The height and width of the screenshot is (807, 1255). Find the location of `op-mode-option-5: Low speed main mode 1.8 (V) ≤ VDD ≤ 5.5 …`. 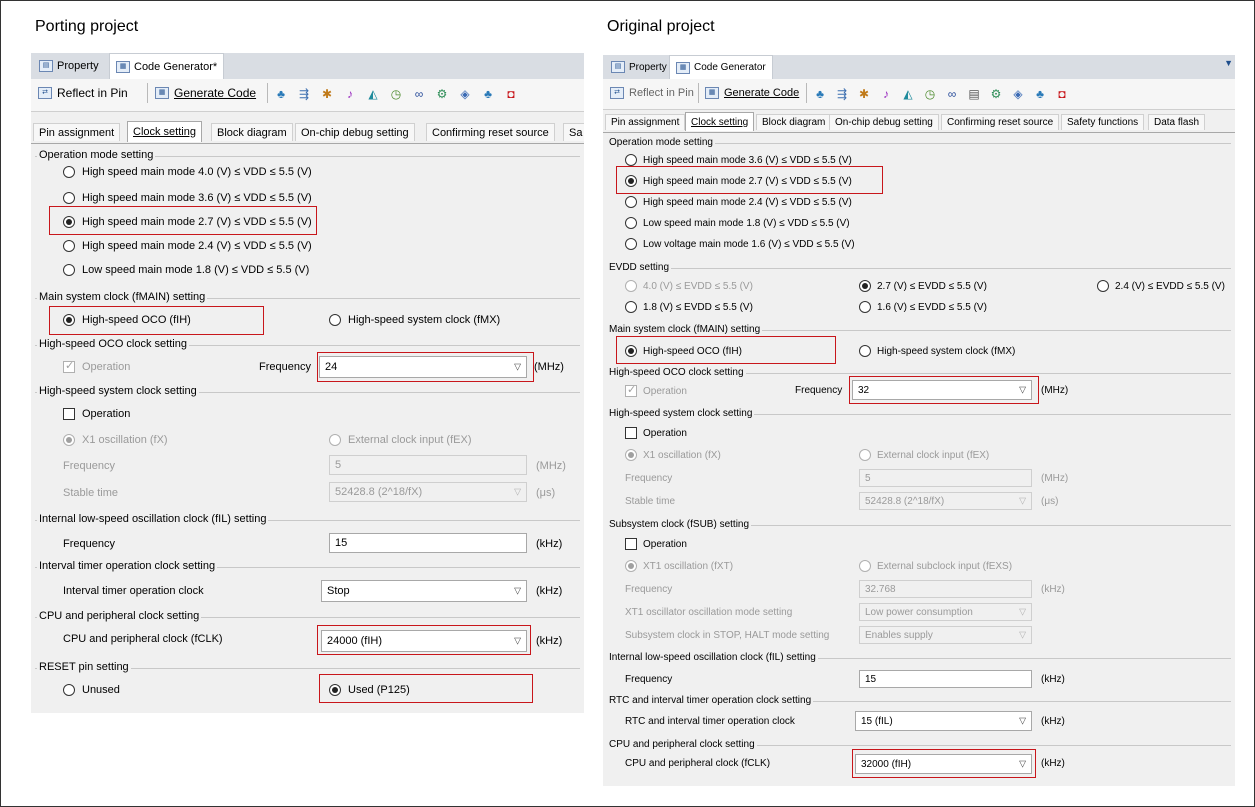

op-mode-option-5: Low speed main mode 1.8 (V) ≤ VDD ≤ 5.5 … is located at coordinates (186, 270).